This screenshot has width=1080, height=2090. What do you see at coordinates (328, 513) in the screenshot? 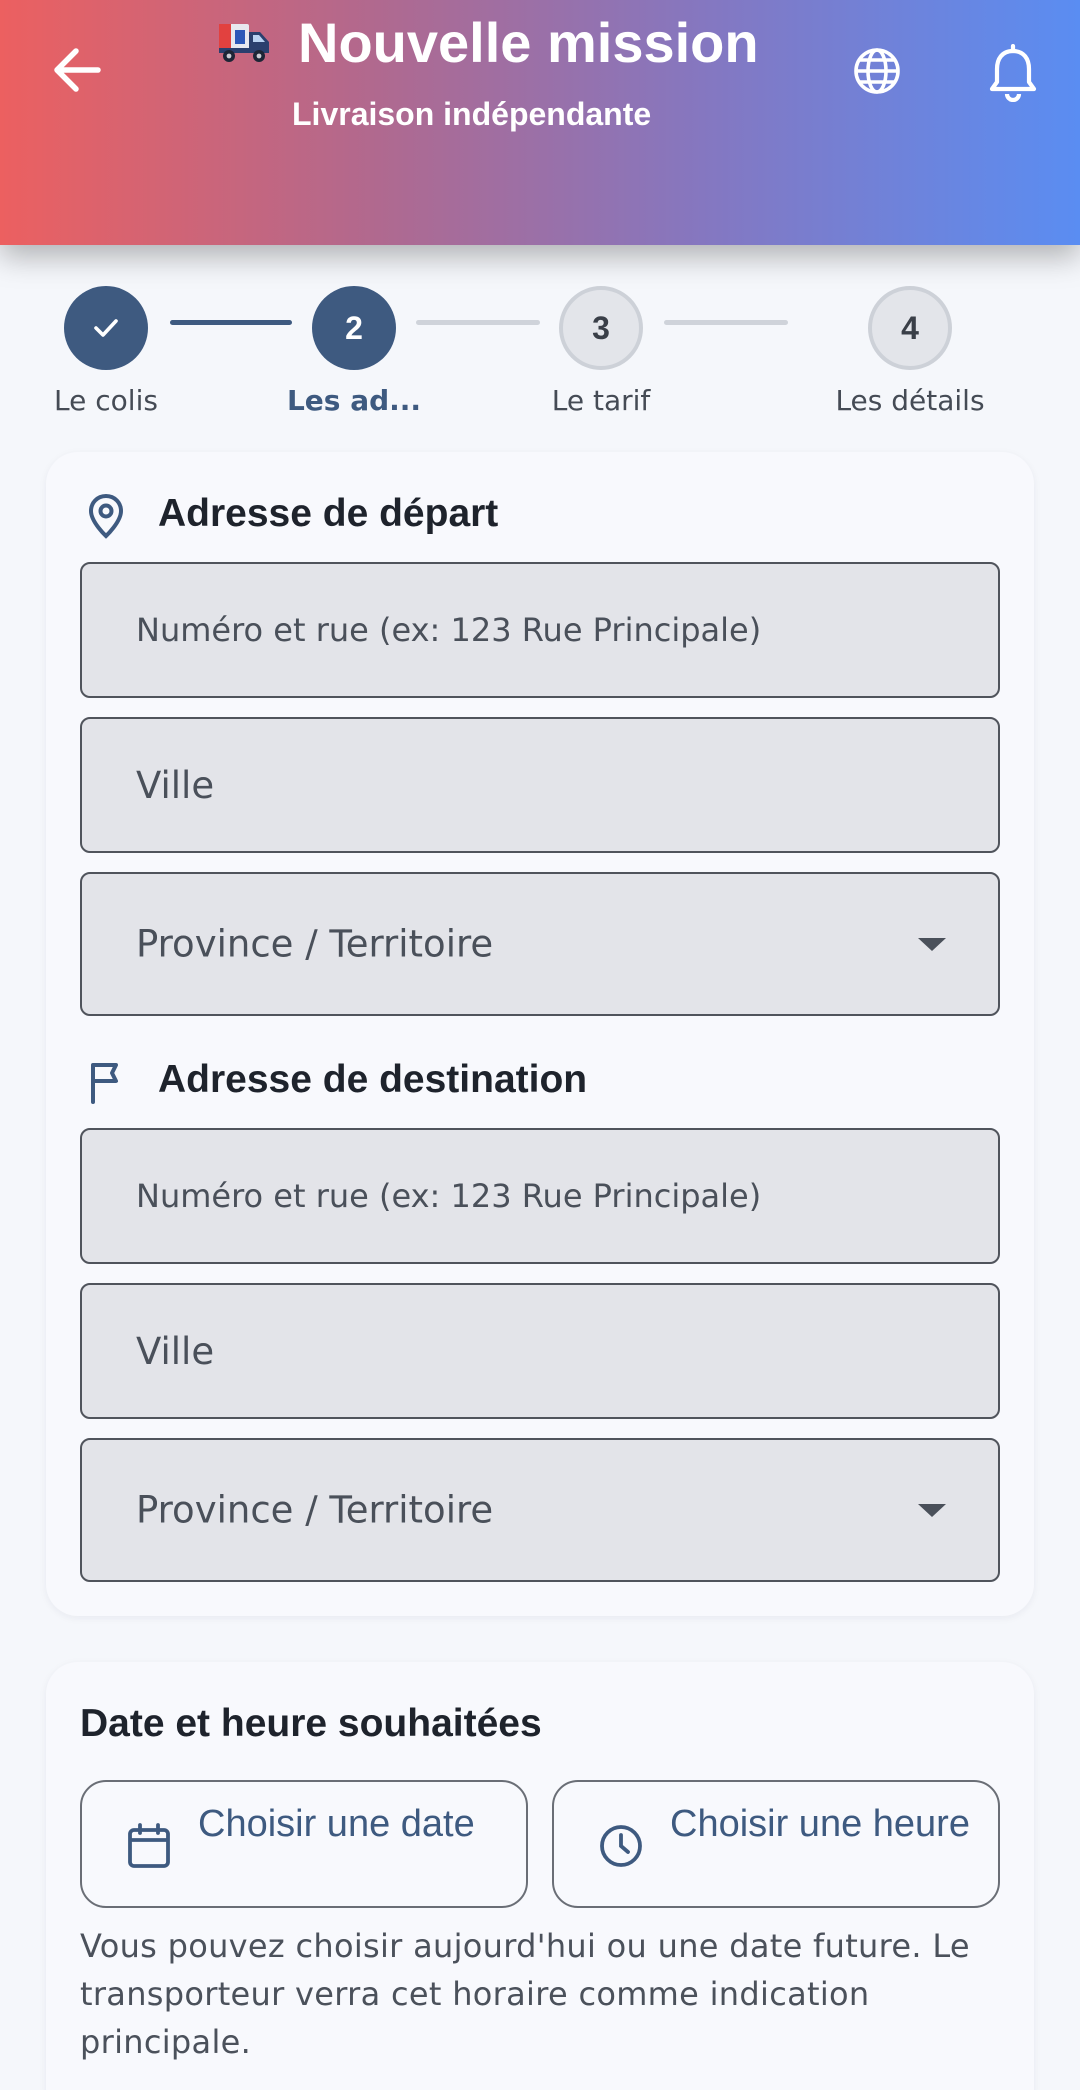
I see `departure-title: Adresse de départ` at bounding box center [328, 513].